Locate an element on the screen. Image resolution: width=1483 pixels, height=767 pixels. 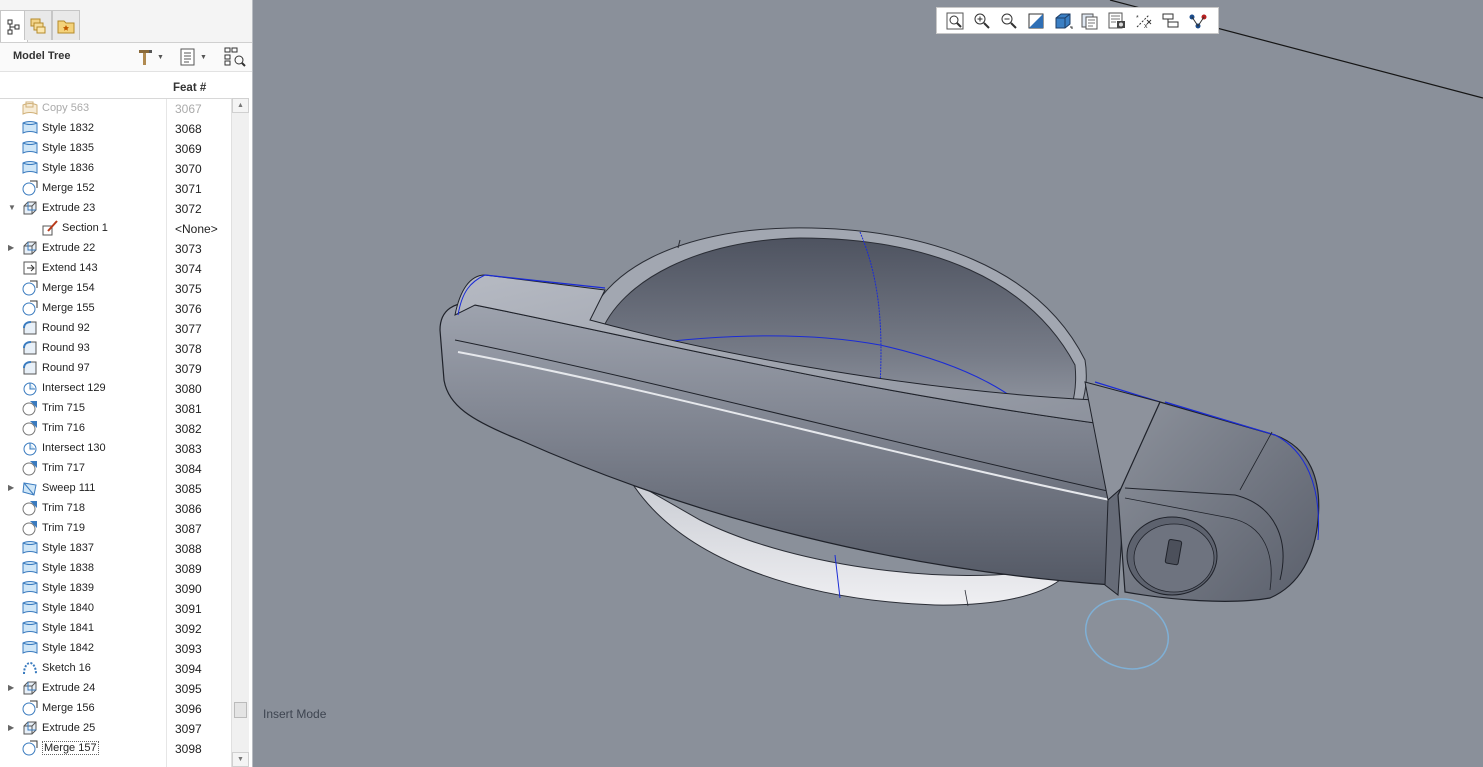
feature-name: Round 93 is located at coordinates (66, 348).